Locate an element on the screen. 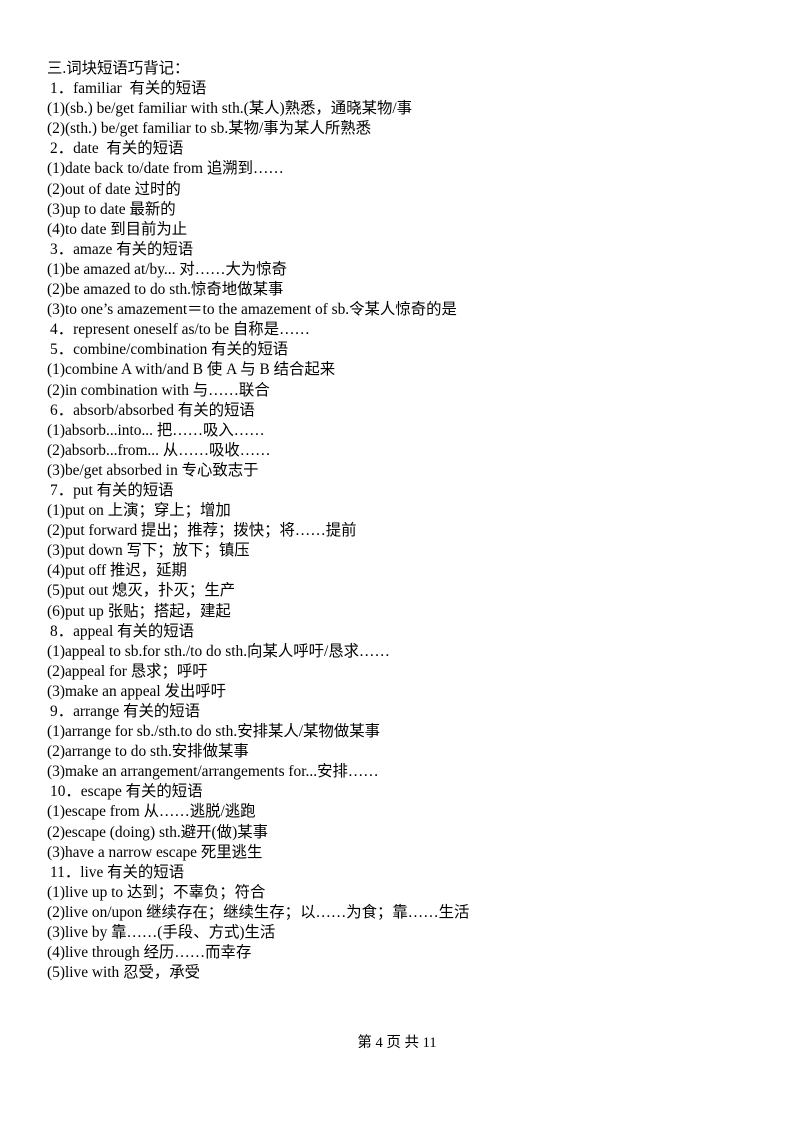  phrase-item: (1)be amazed at/by... 对……大为惊奇 is located at coordinates (167, 269).